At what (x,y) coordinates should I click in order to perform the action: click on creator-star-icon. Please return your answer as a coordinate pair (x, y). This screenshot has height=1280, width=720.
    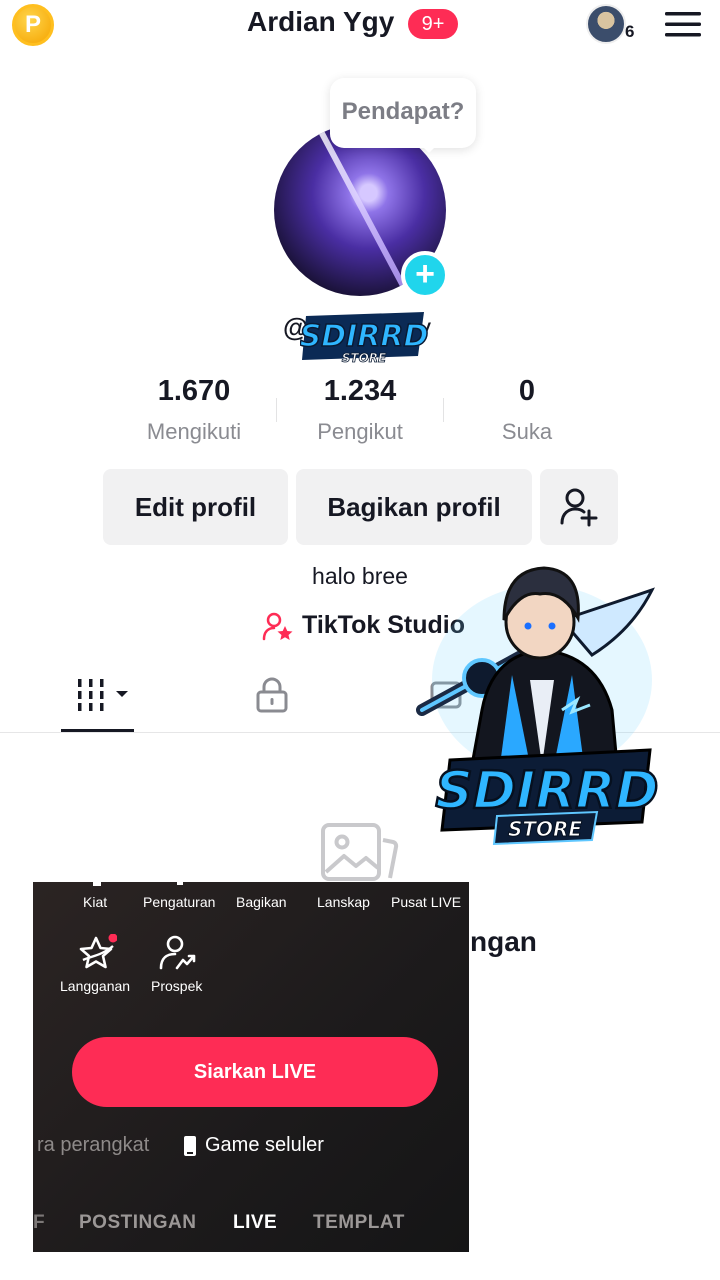
    Looking at the image, I should click on (277, 626).